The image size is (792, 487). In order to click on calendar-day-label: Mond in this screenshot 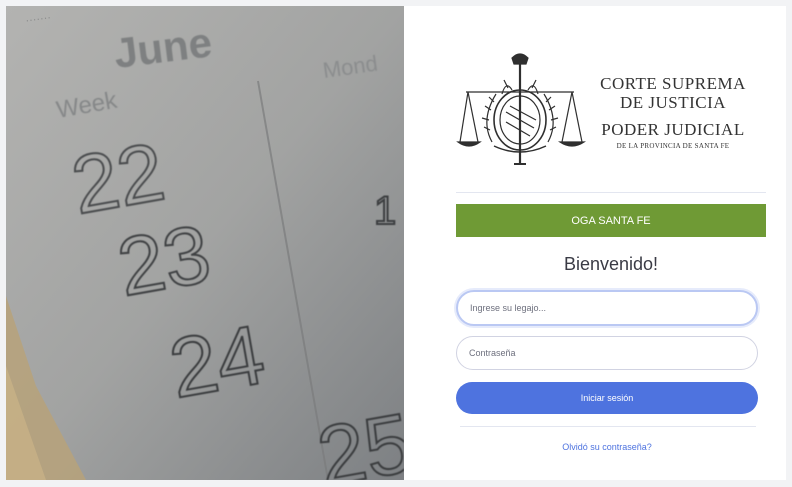, I will do `click(350, 67)`.